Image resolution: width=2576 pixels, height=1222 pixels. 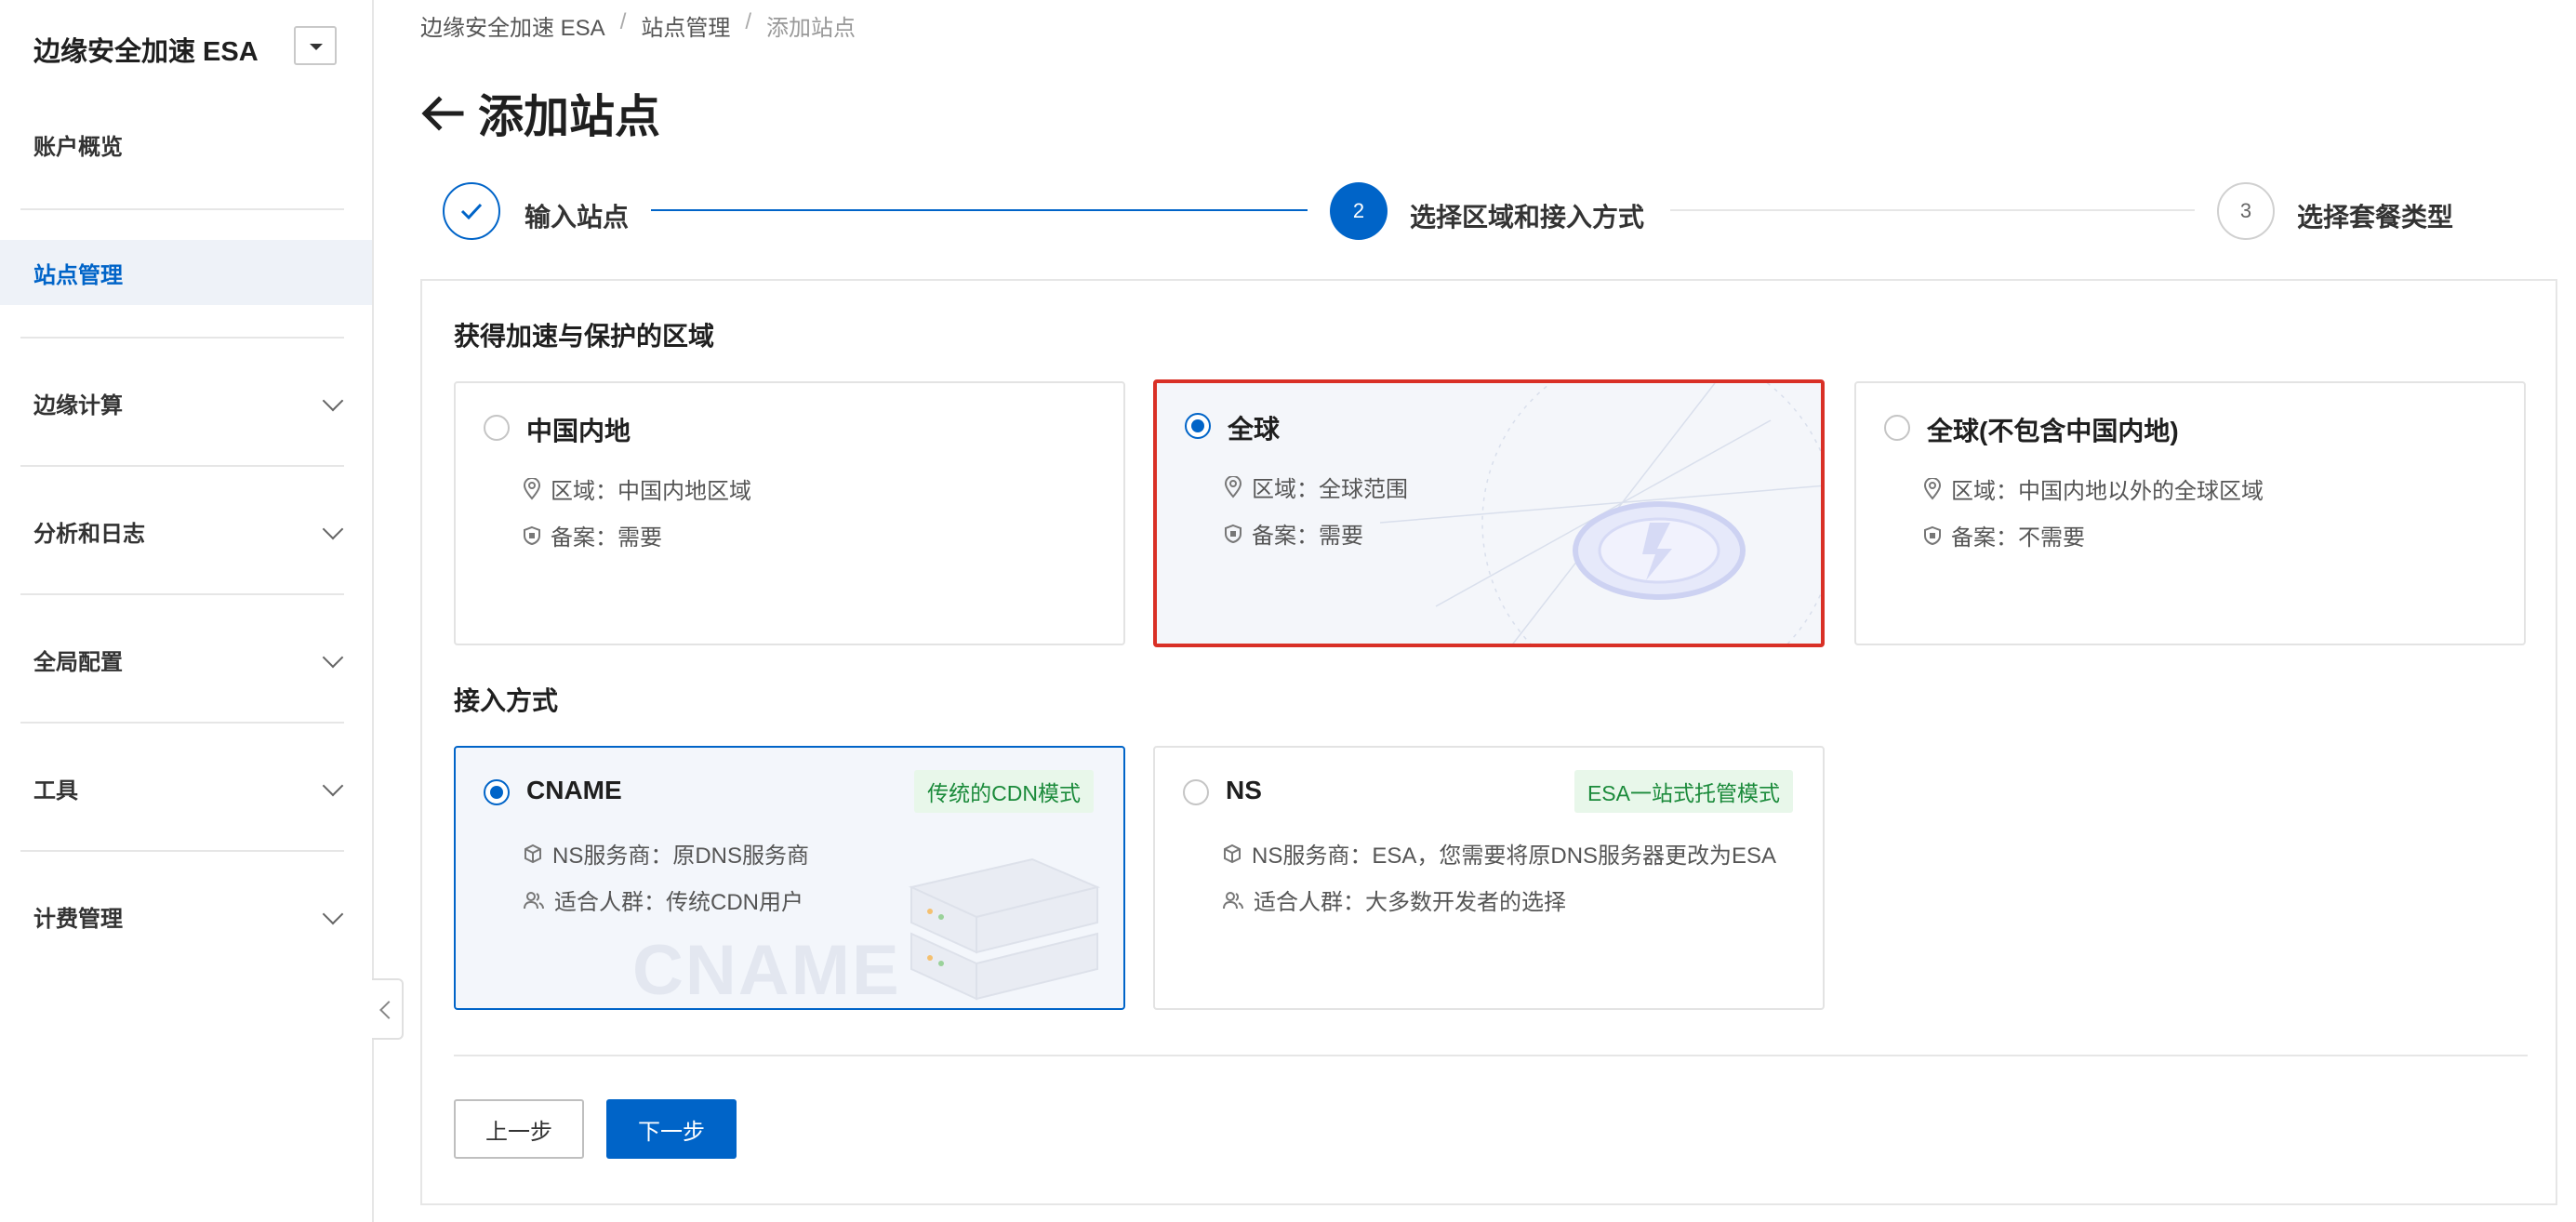 What do you see at coordinates (78, 919) in the screenshot?
I see `sidebar-item-label: 计费管理` at bounding box center [78, 919].